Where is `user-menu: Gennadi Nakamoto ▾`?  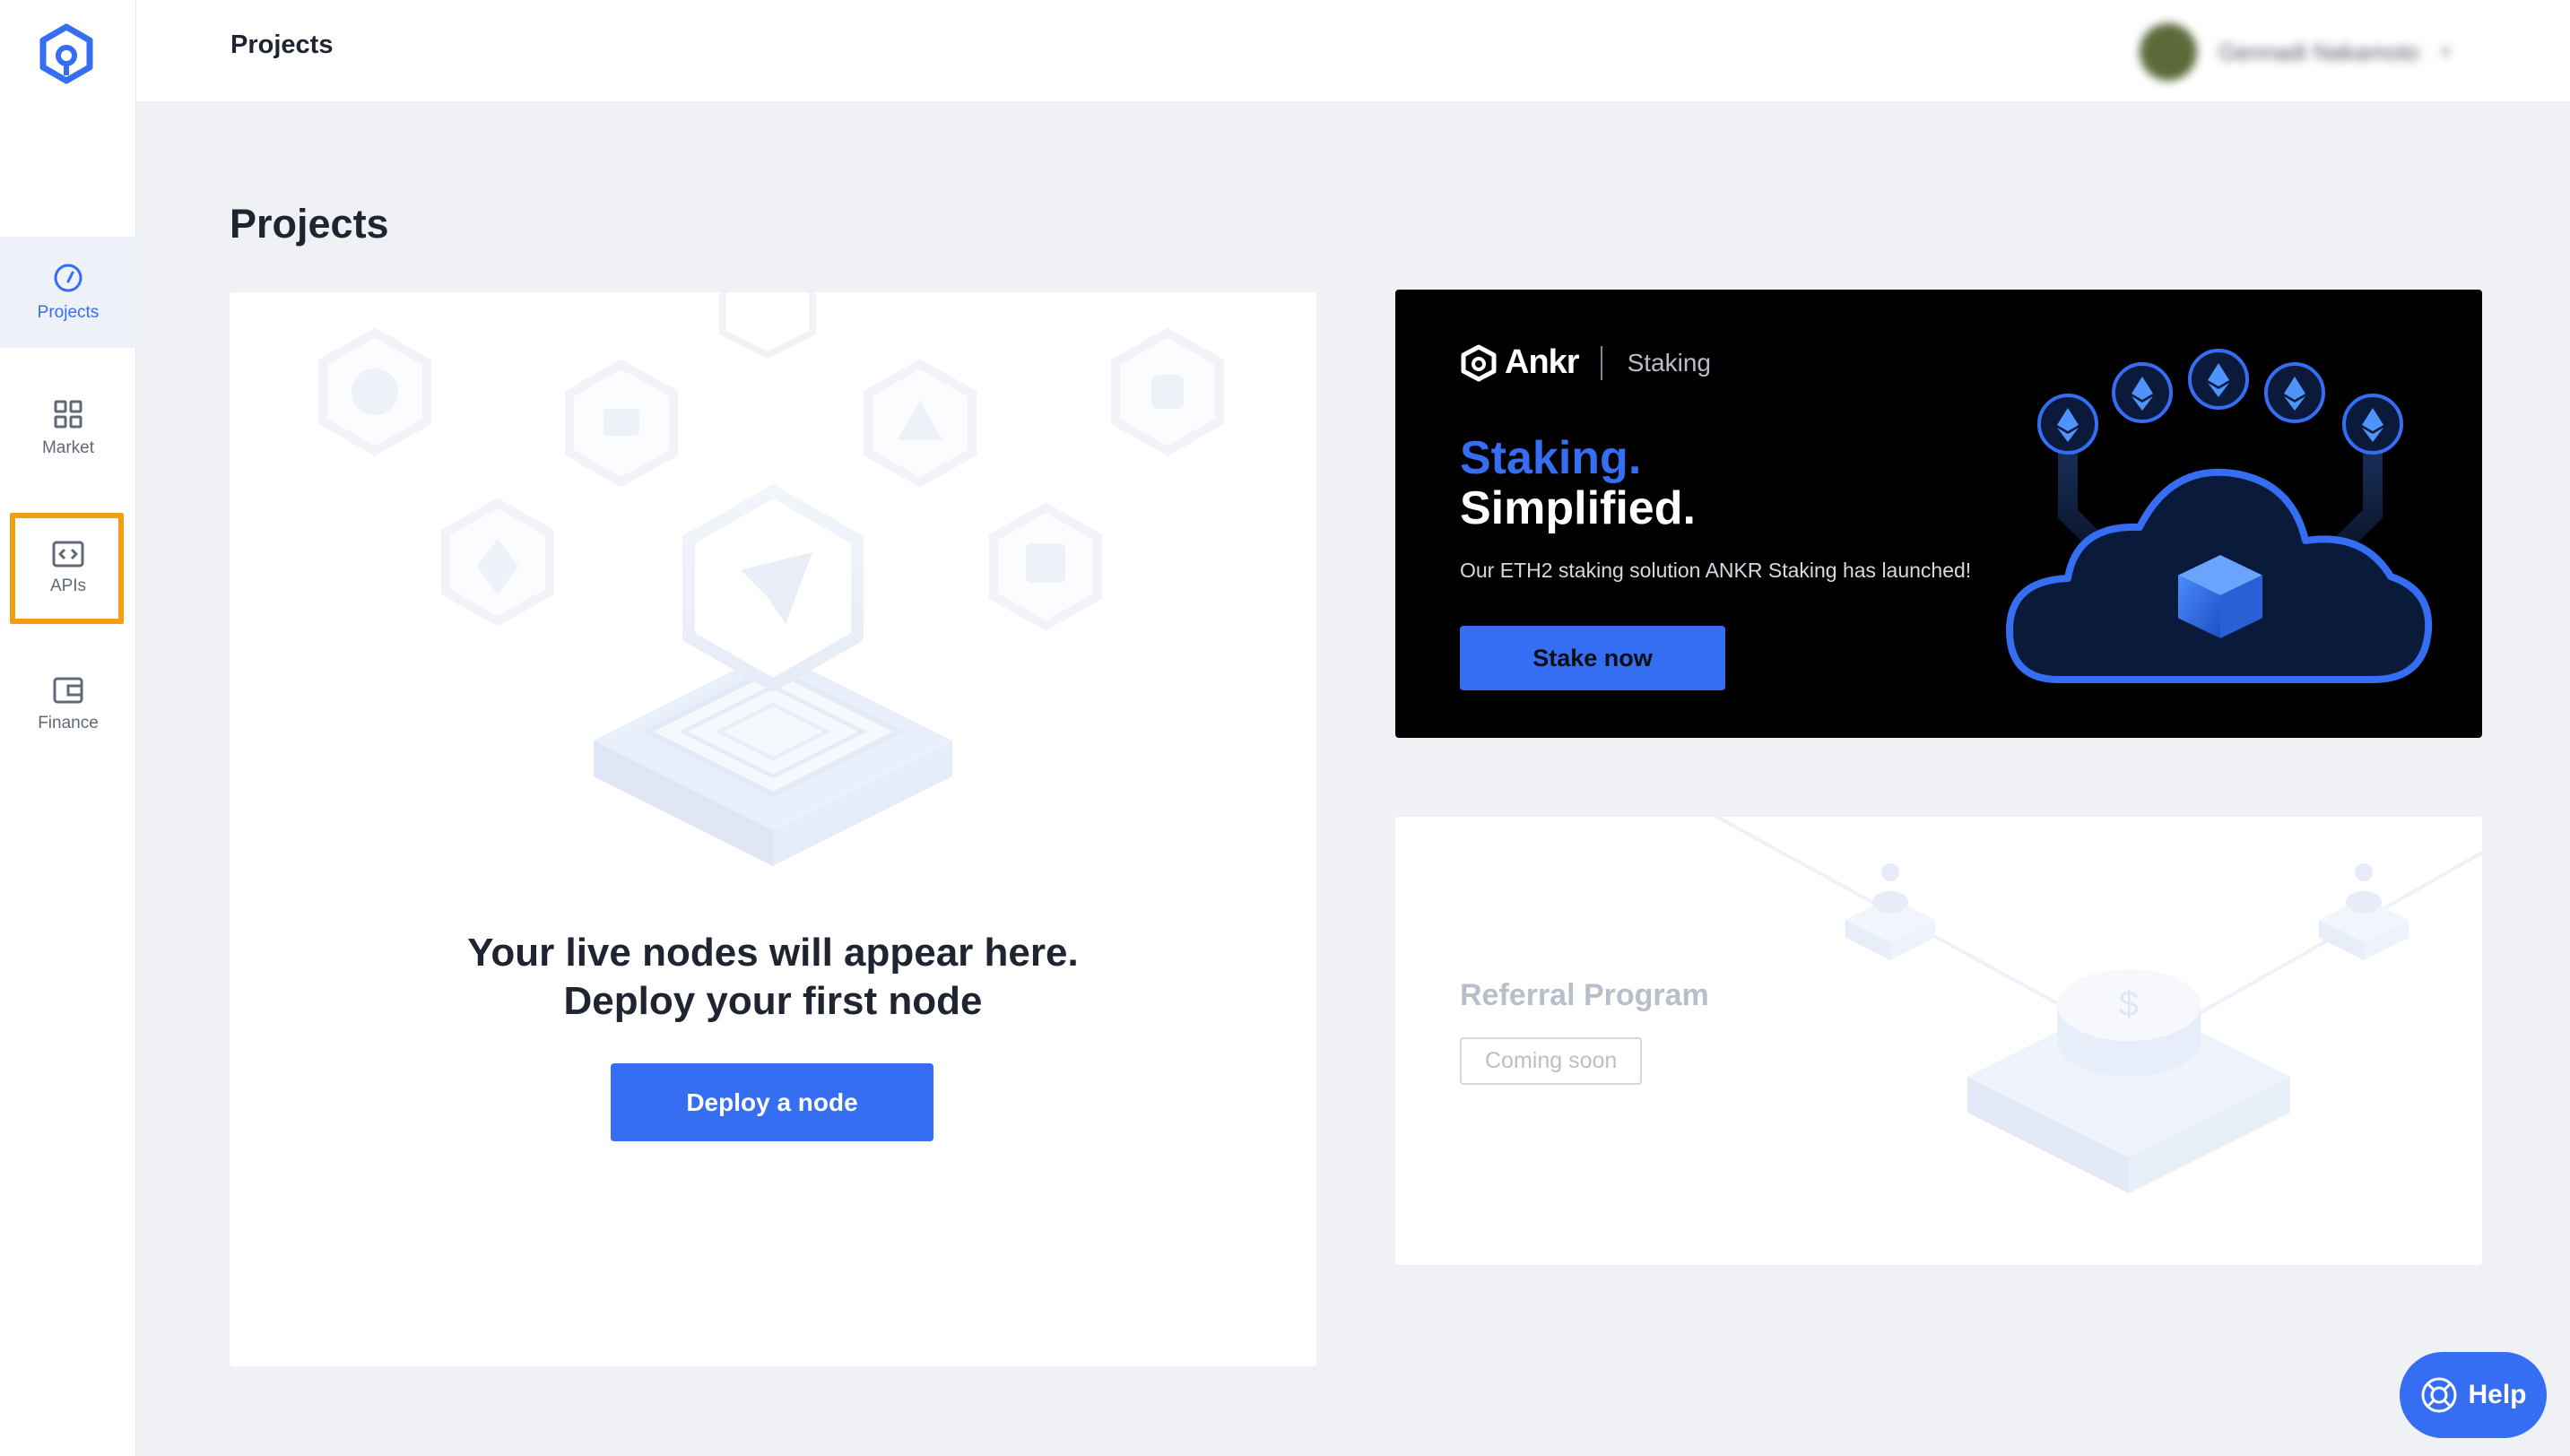 user-menu: Gennadi Nakamoto ▾ is located at coordinates (2342, 52).